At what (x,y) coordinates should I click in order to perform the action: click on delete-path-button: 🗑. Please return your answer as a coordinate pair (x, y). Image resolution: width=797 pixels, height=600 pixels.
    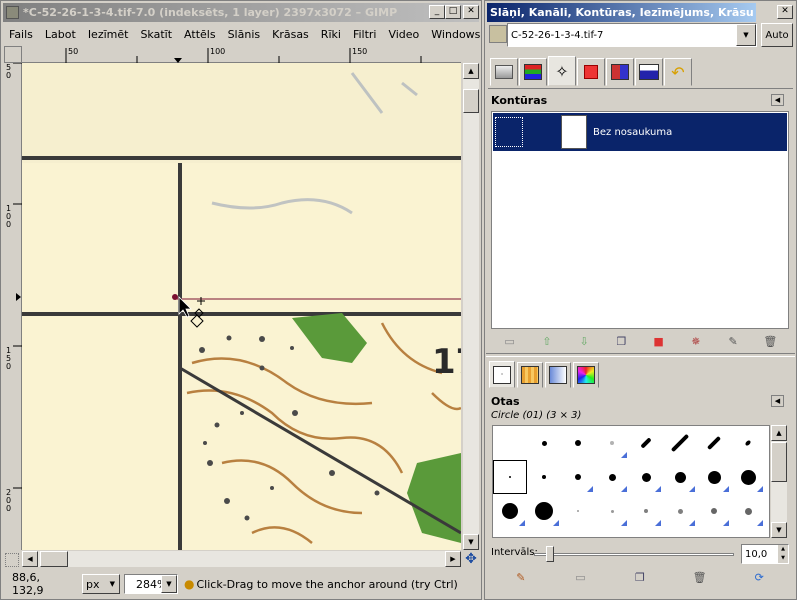
    Looking at the image, I should click on (770, 341).